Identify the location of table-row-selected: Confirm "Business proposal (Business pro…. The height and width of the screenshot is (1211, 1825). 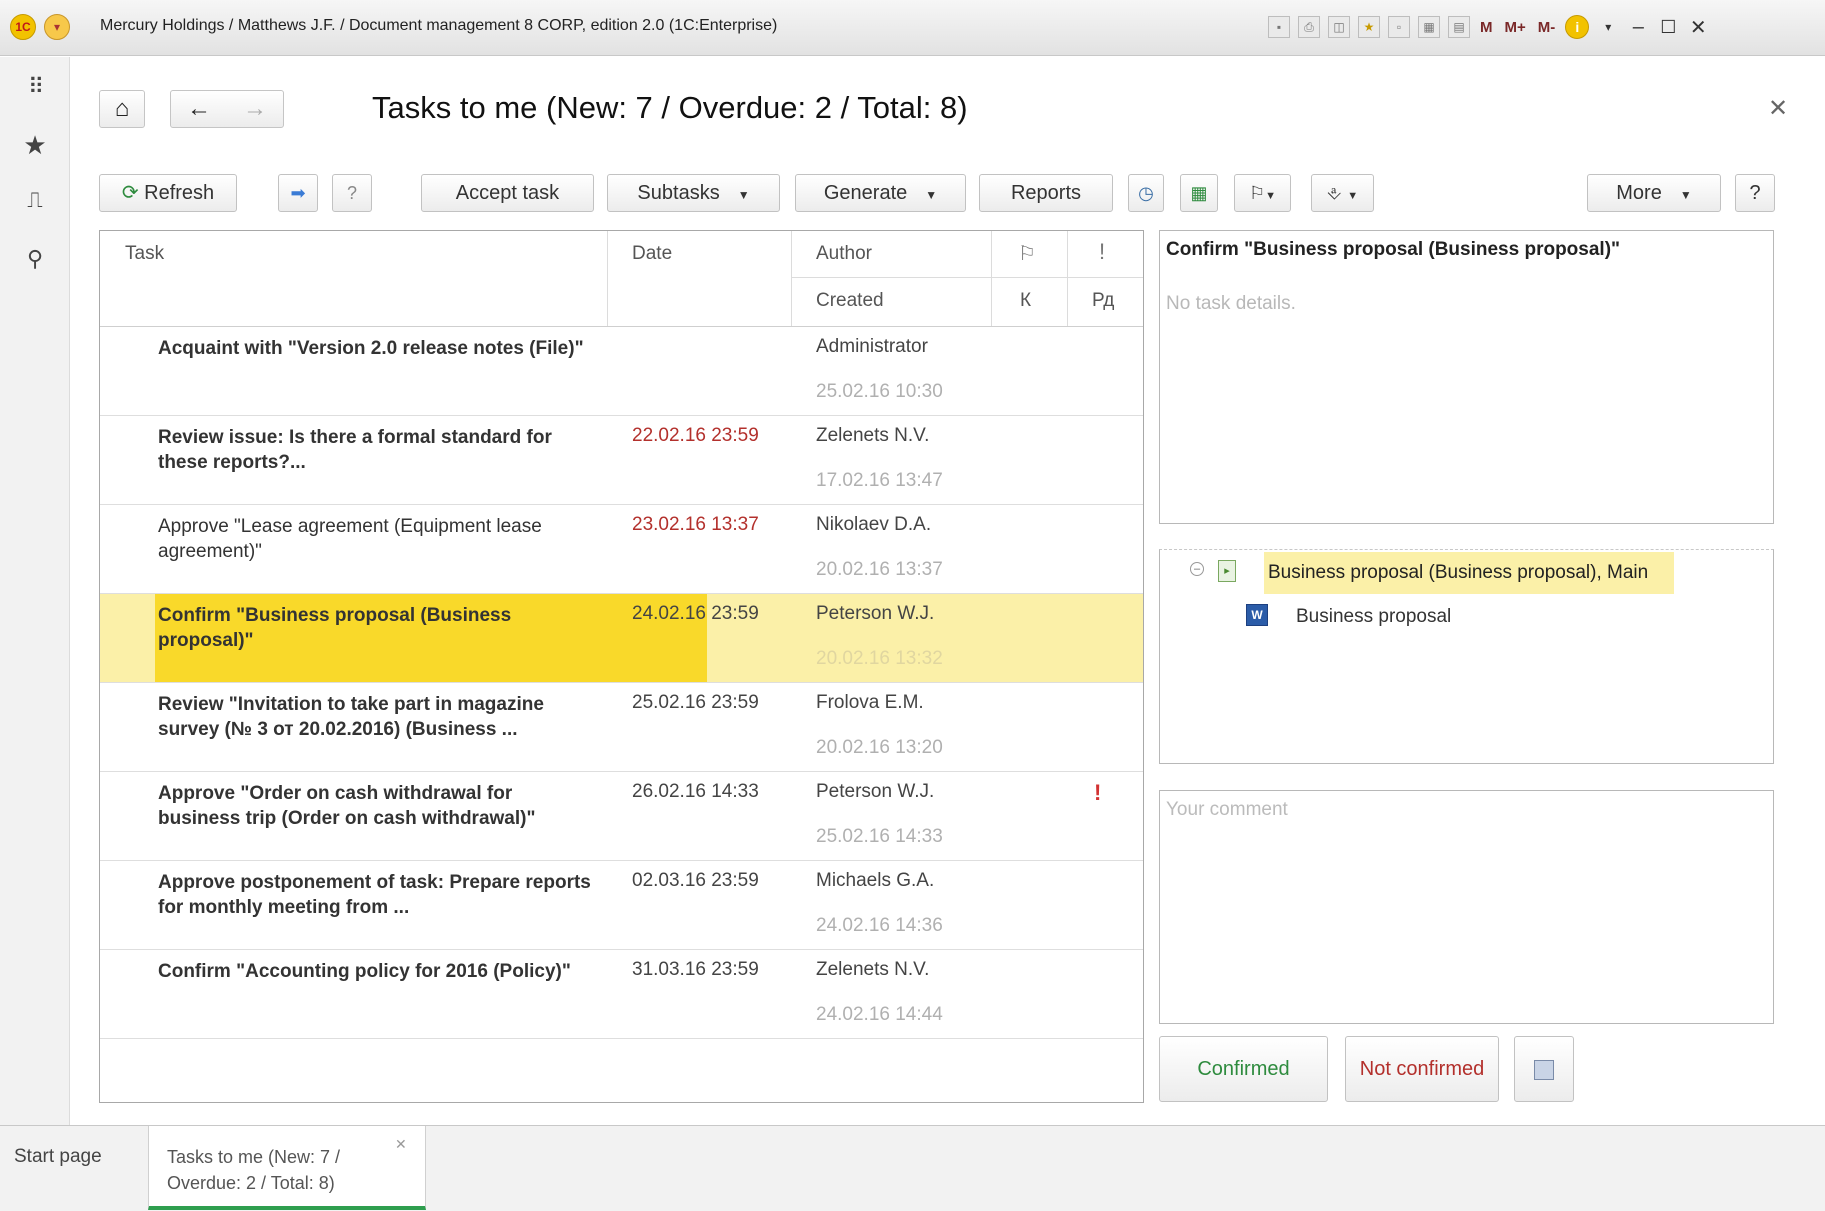
(621, 638).